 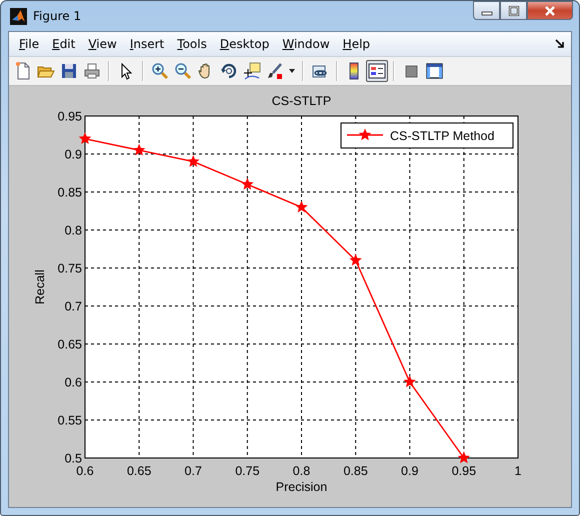 I want to click on brush-icon, so click(x=275, y=71).